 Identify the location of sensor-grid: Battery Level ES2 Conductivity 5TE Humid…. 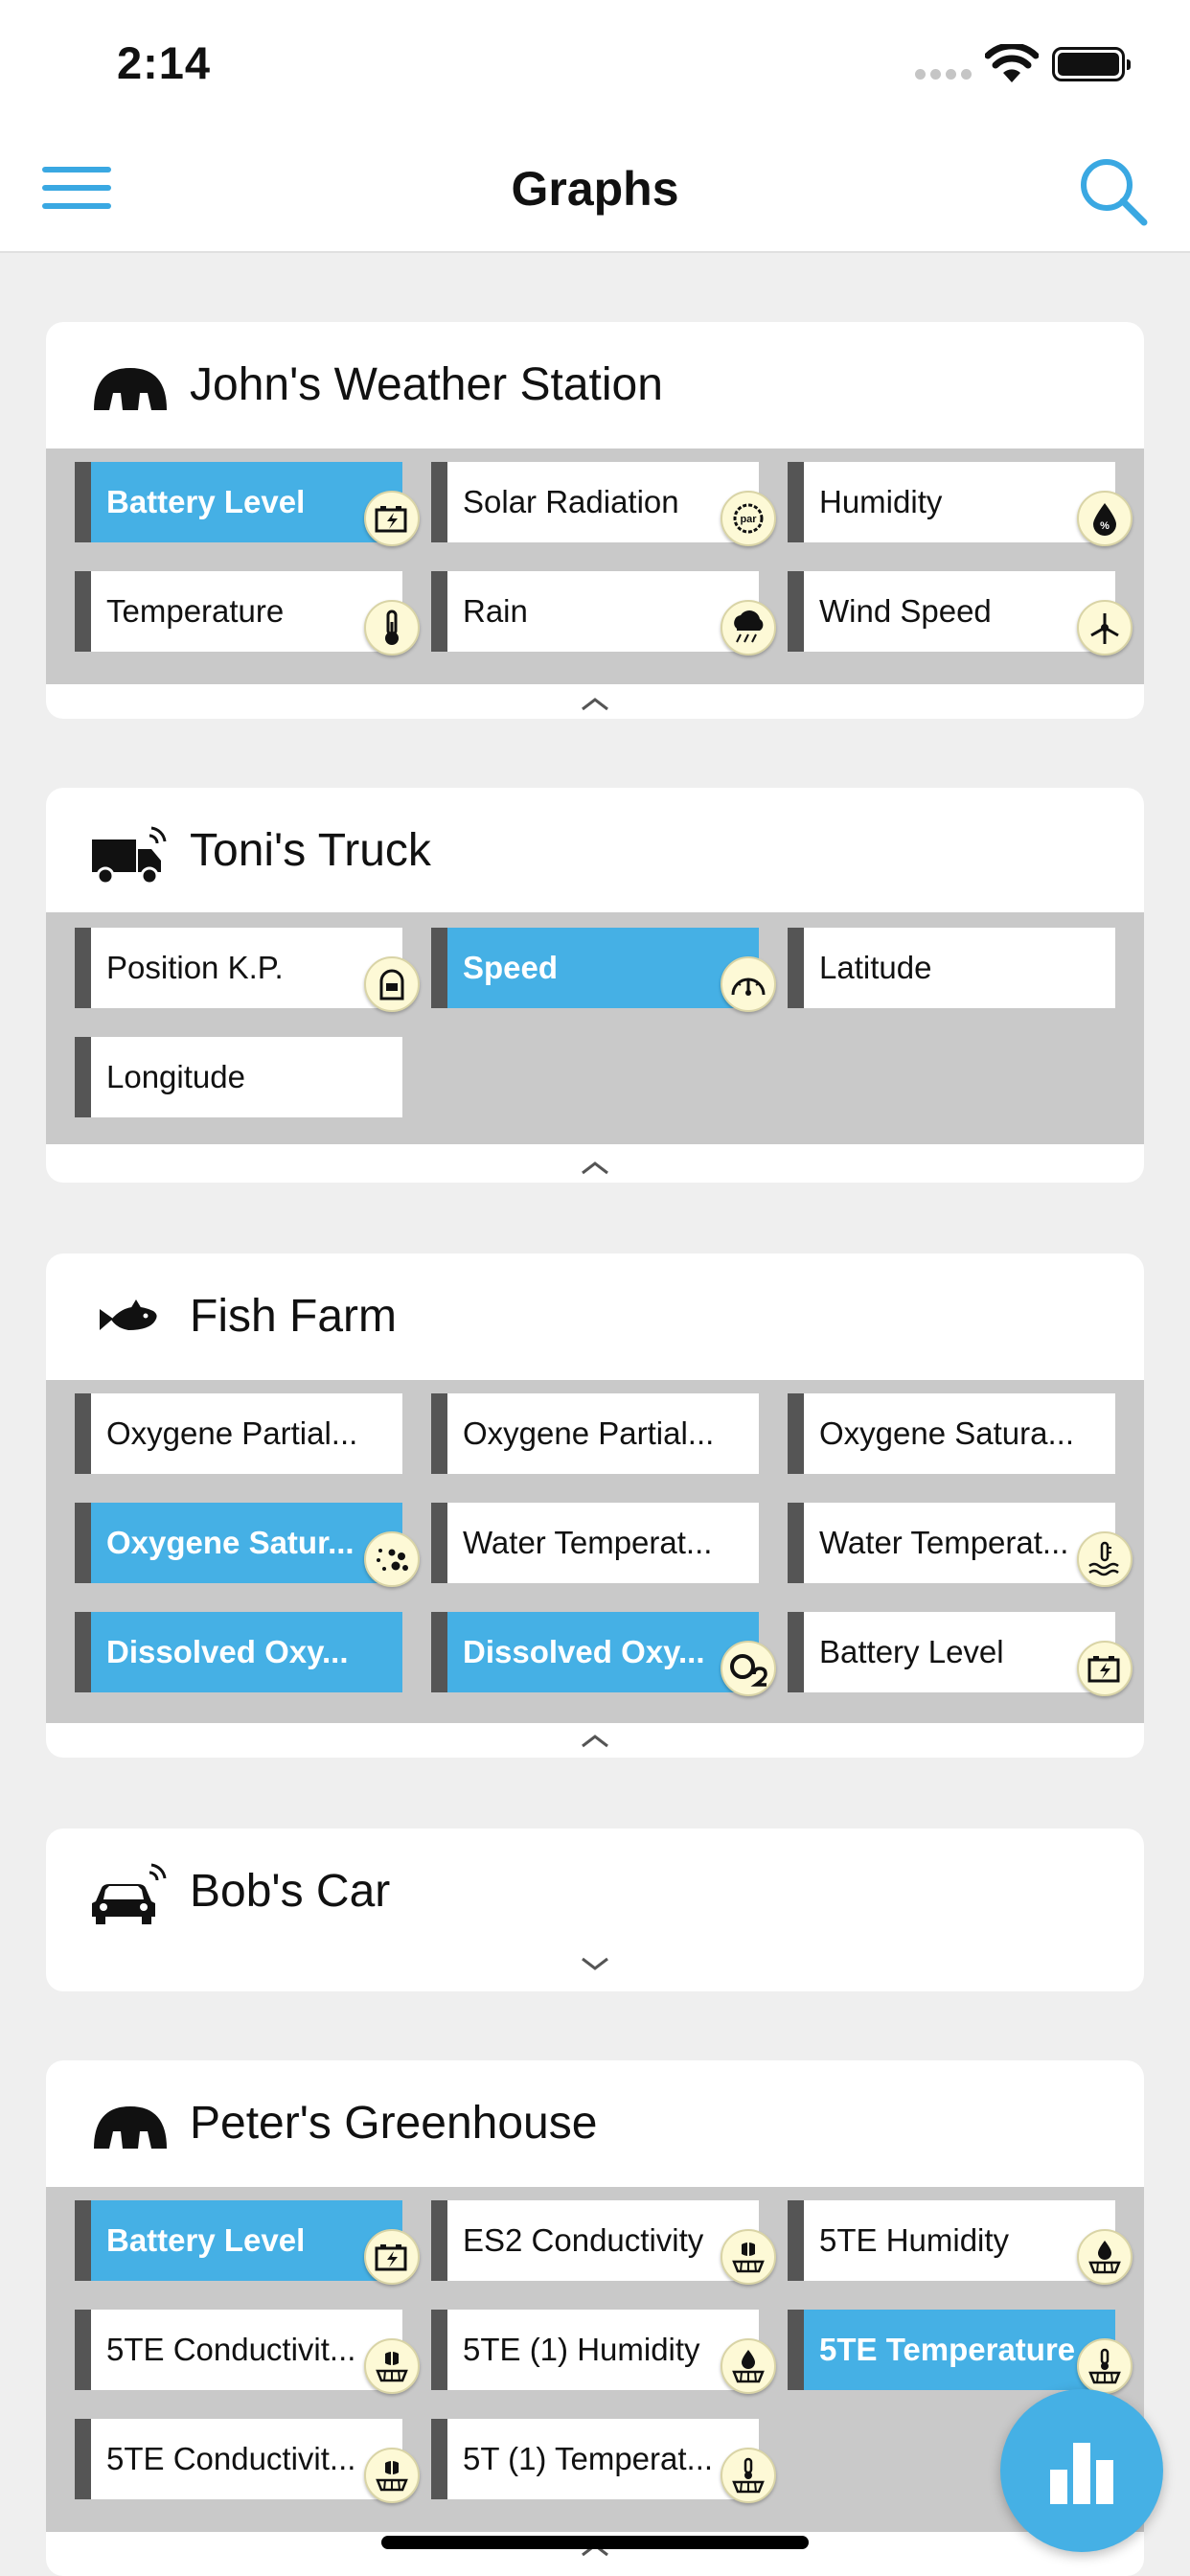
(595, 2359).